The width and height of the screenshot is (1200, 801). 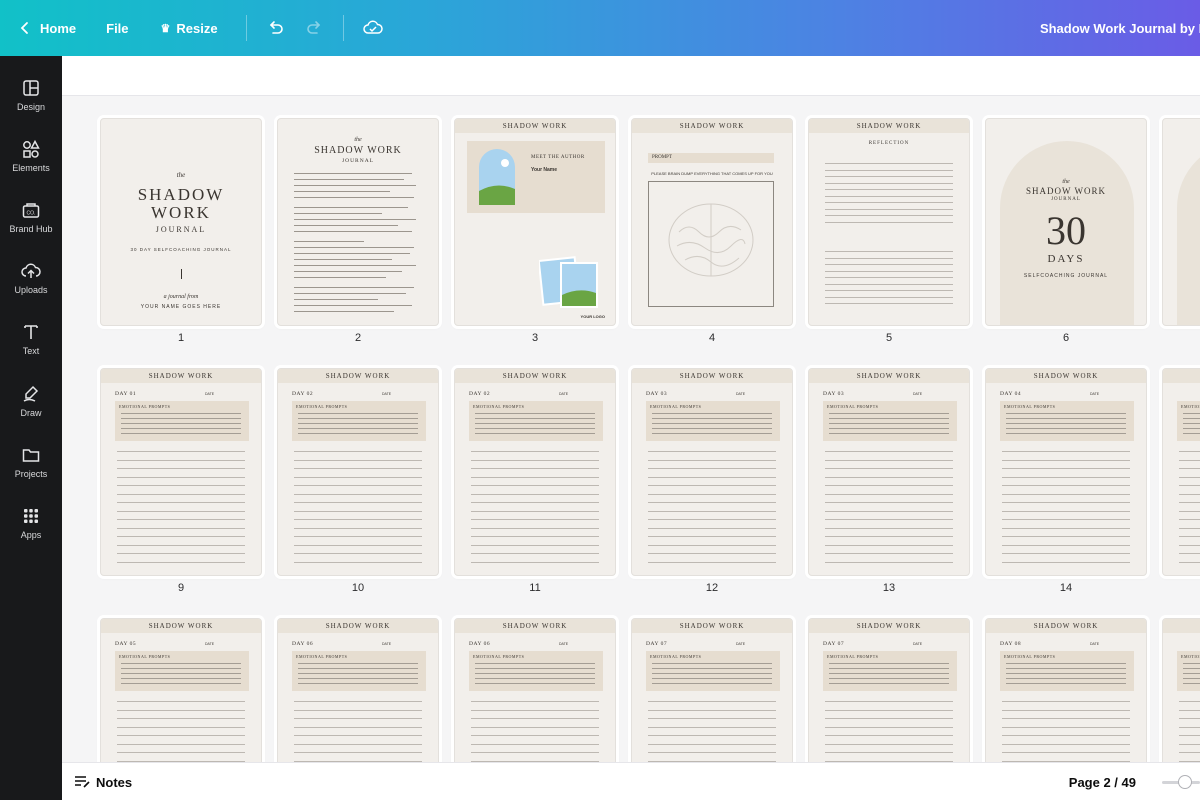 What do you see at coordinates (31, 156) in the screenshot?
I see `sidebar-item-elements: Elements` at bounding box center [31, 156].